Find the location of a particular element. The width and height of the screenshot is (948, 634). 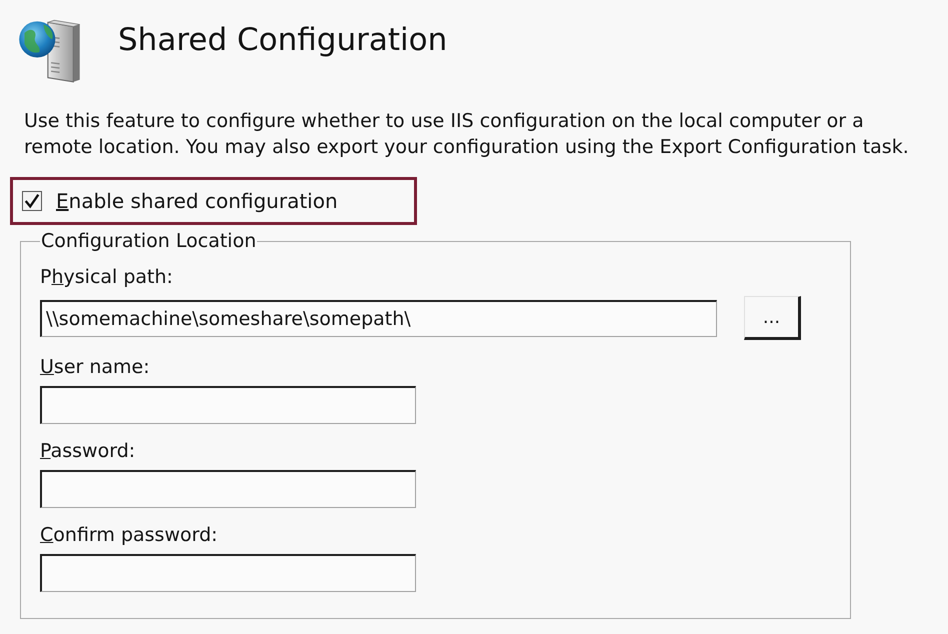

page-title: Shared Configuration is located at coordinates (283, 40).